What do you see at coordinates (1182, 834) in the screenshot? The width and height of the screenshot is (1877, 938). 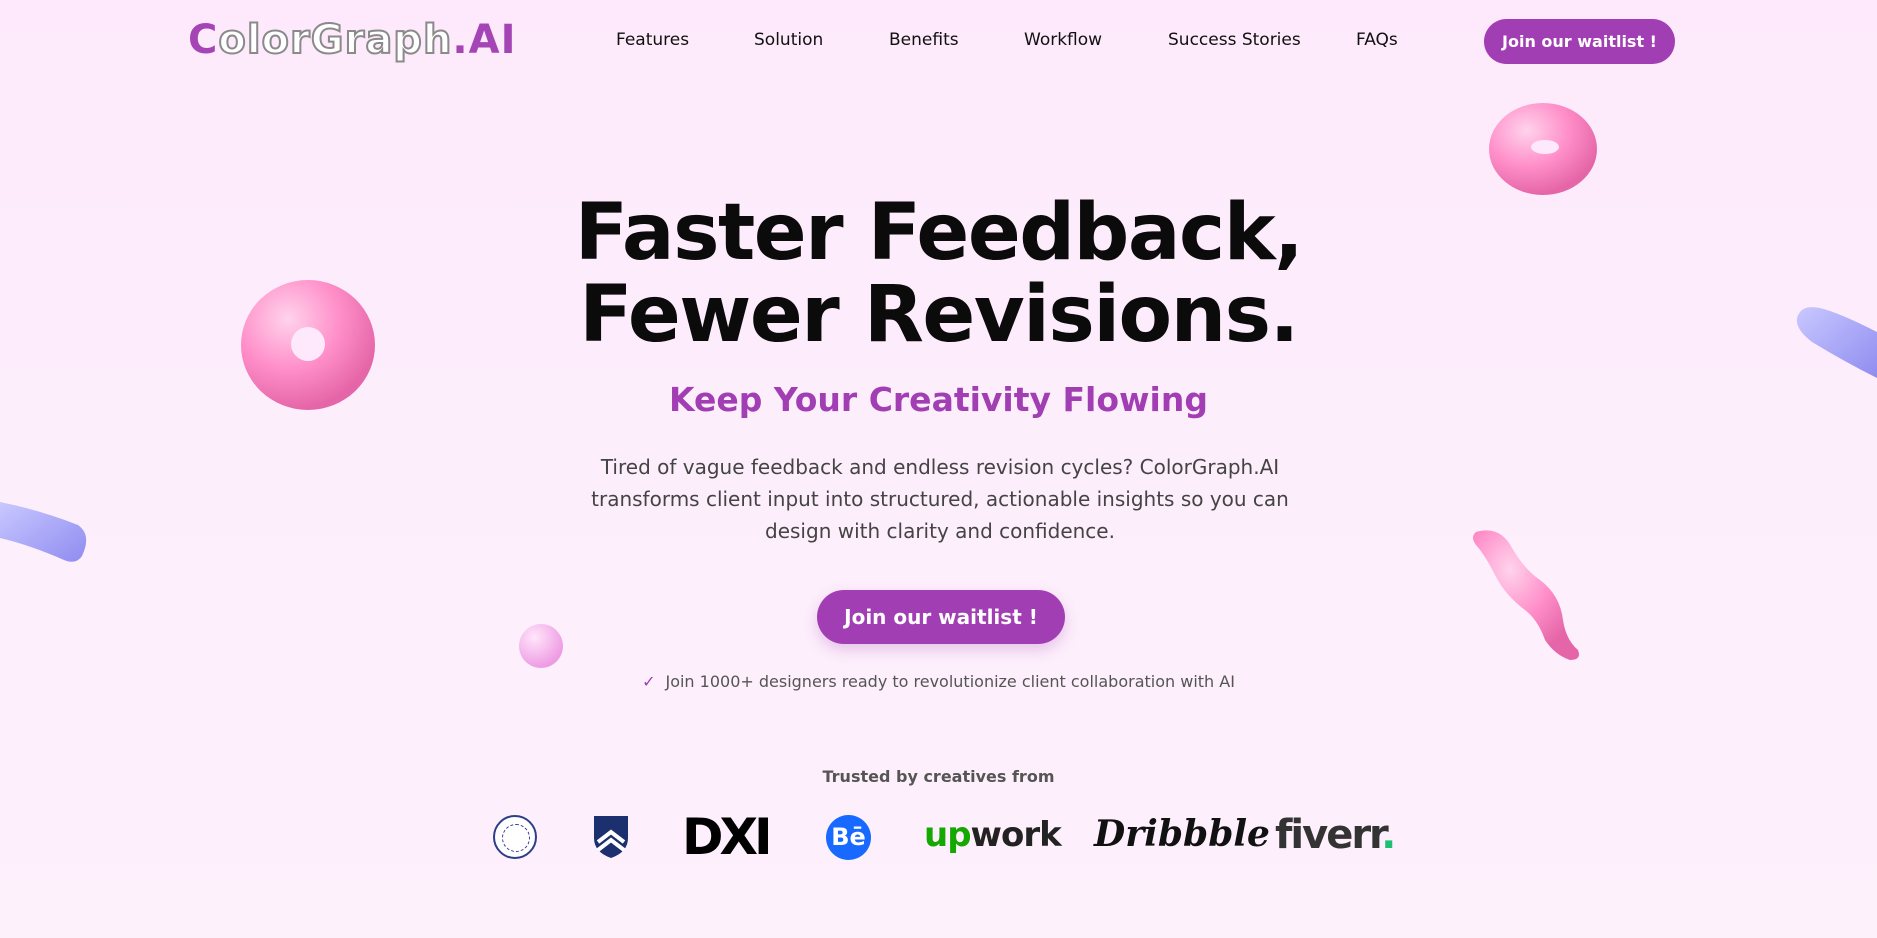 I see `dribbble-logo: Dribbble` at bounding box center [1182, 834].